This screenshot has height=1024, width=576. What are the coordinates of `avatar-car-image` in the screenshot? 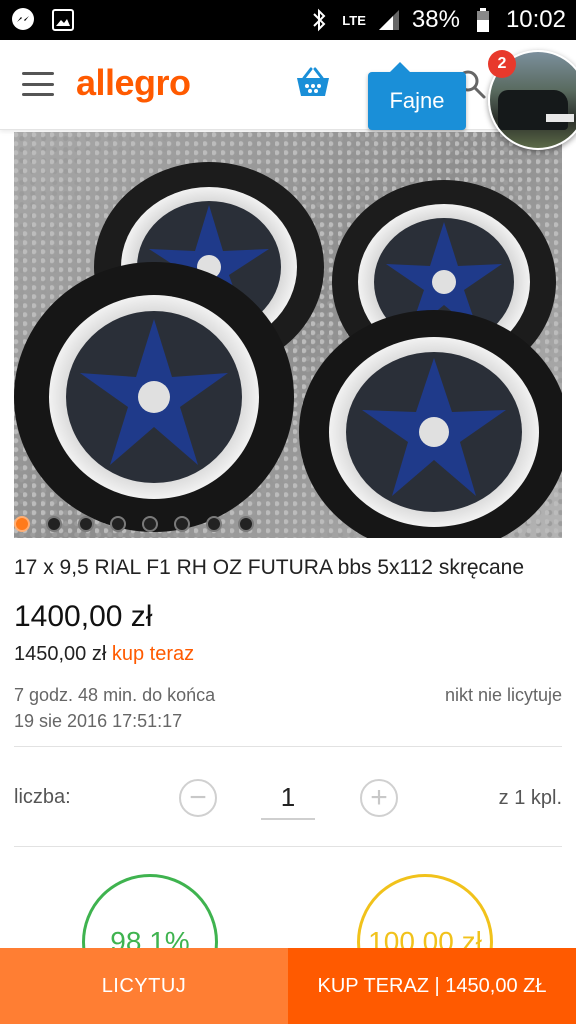 It's located at (533, 110).